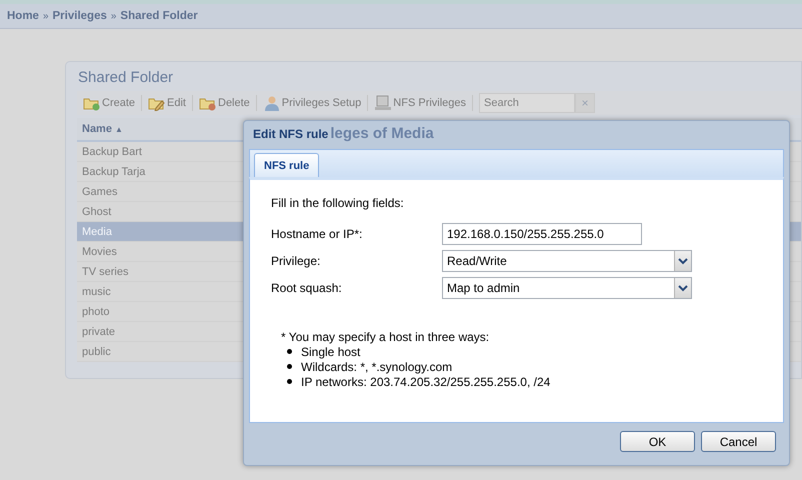 This screenshot has width=802, height=480. I want to click on toolbar-button: NFS Privileges, so click(420, 103).